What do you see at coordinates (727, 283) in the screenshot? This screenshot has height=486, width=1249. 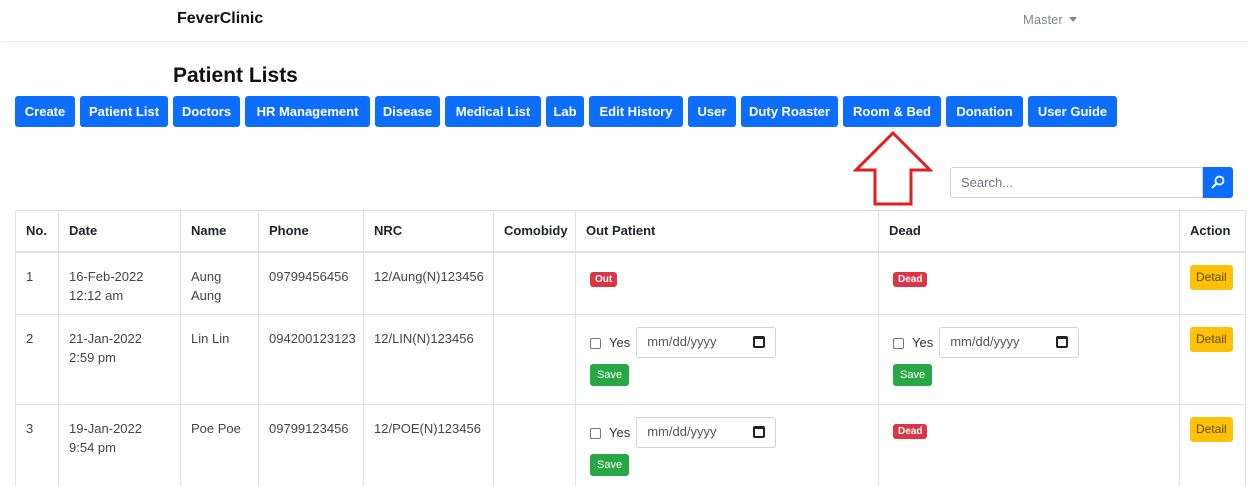 I see `cell-out-patient: Out` at bounding box center [727, 283].